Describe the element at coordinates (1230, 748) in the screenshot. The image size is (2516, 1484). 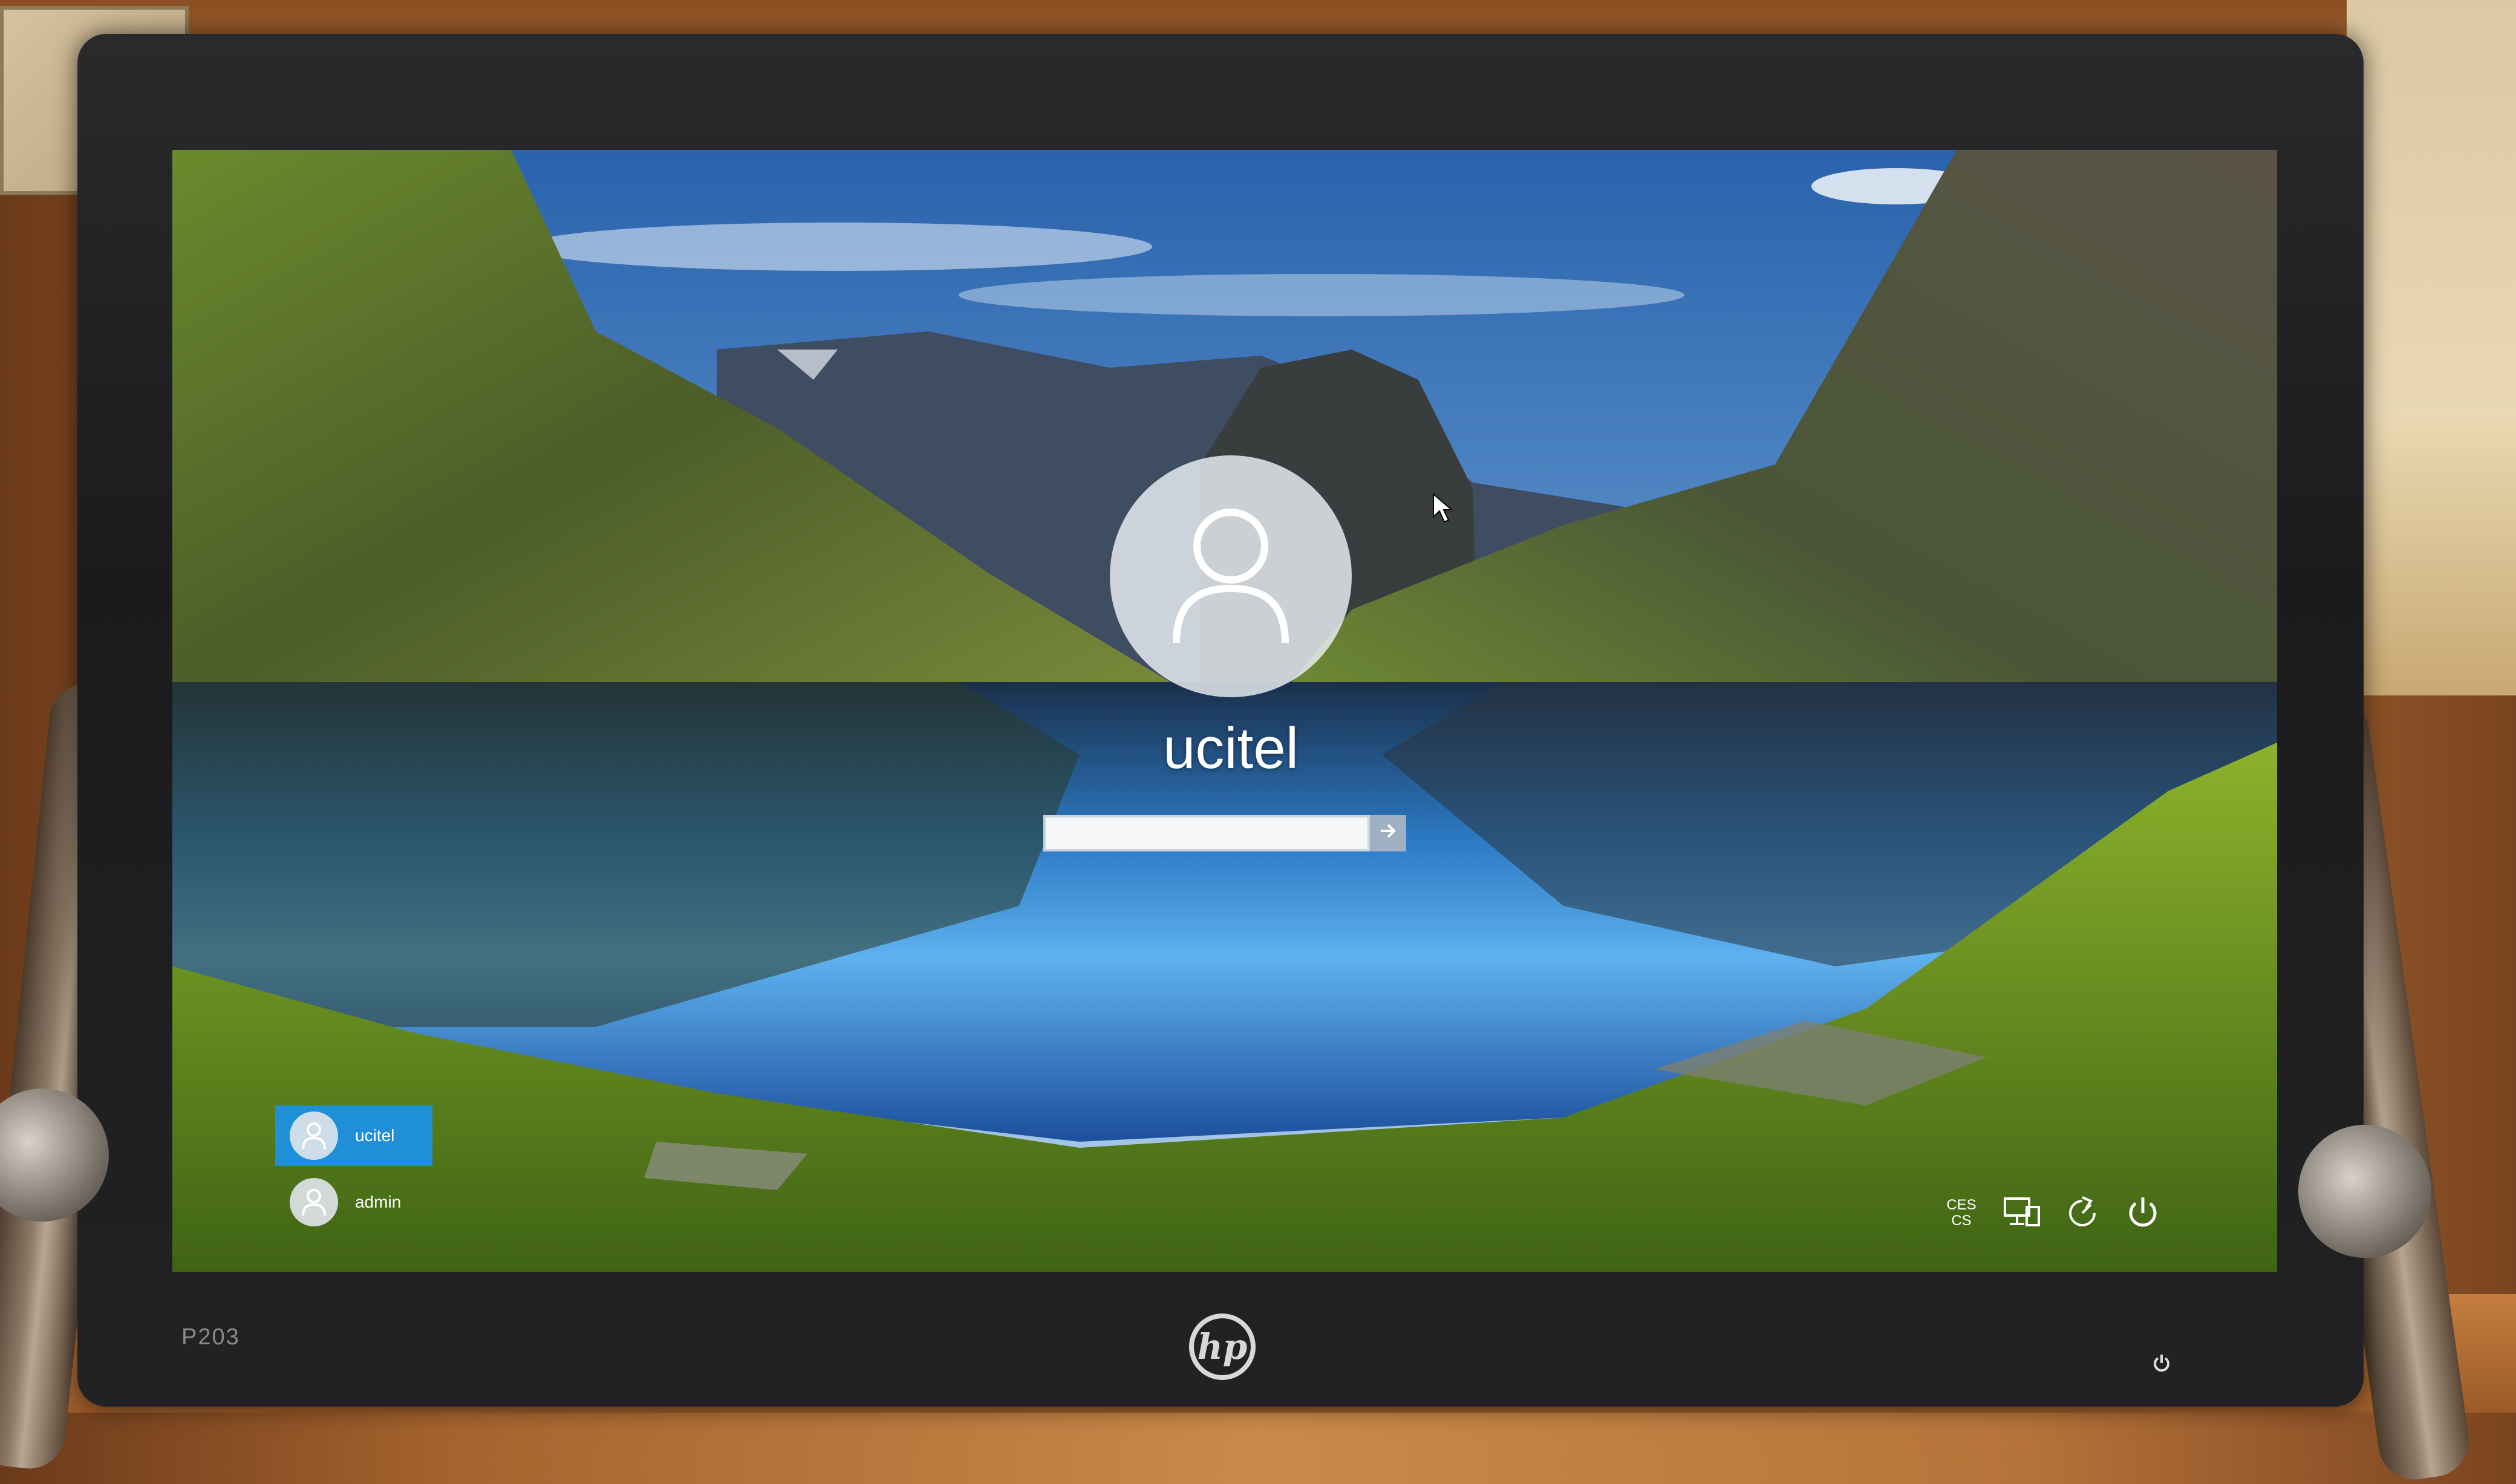
I see `selected-username: ucitel` at that location.